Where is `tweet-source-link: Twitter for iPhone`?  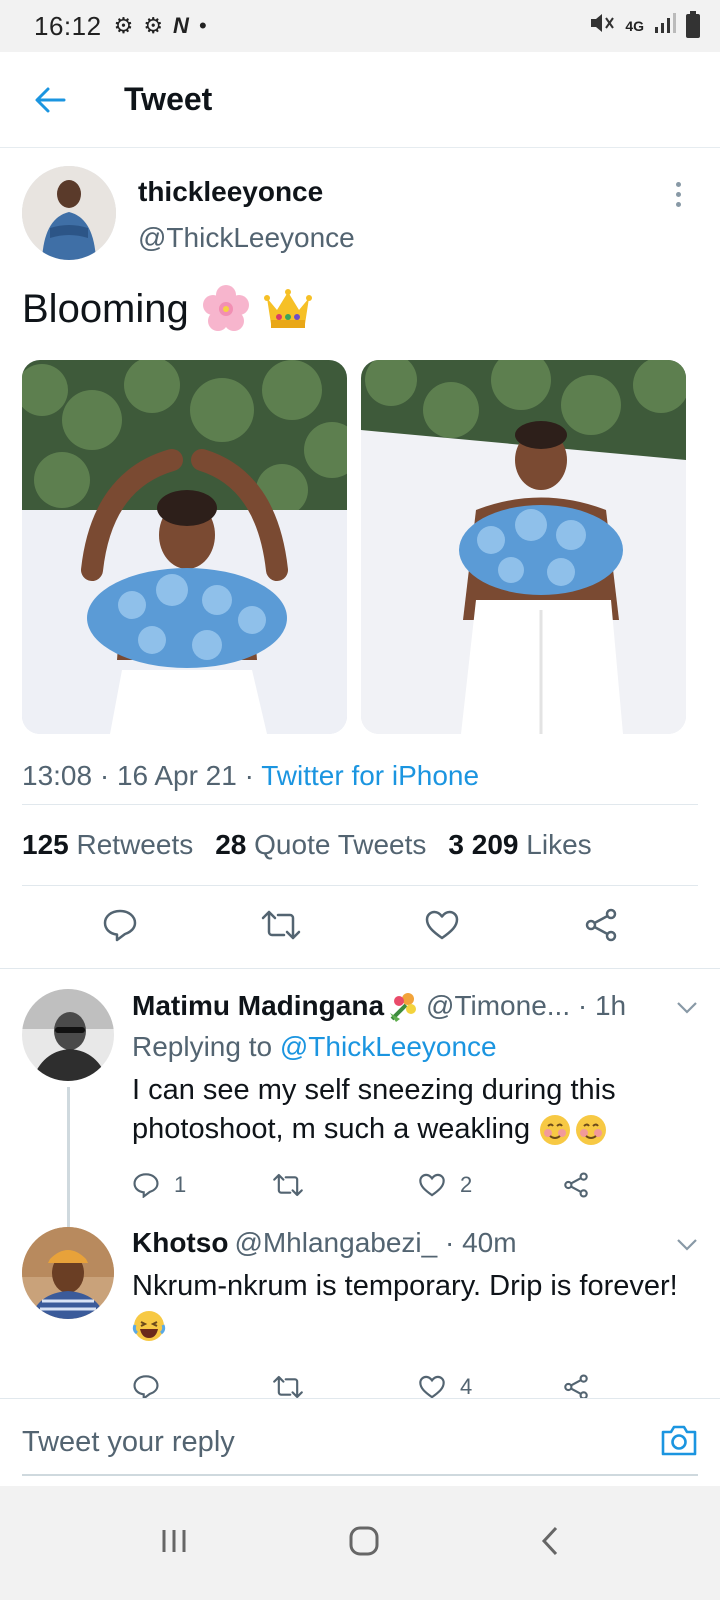
tweet-source-link: Twitter for iPhone is located at coordinates (370, 775).